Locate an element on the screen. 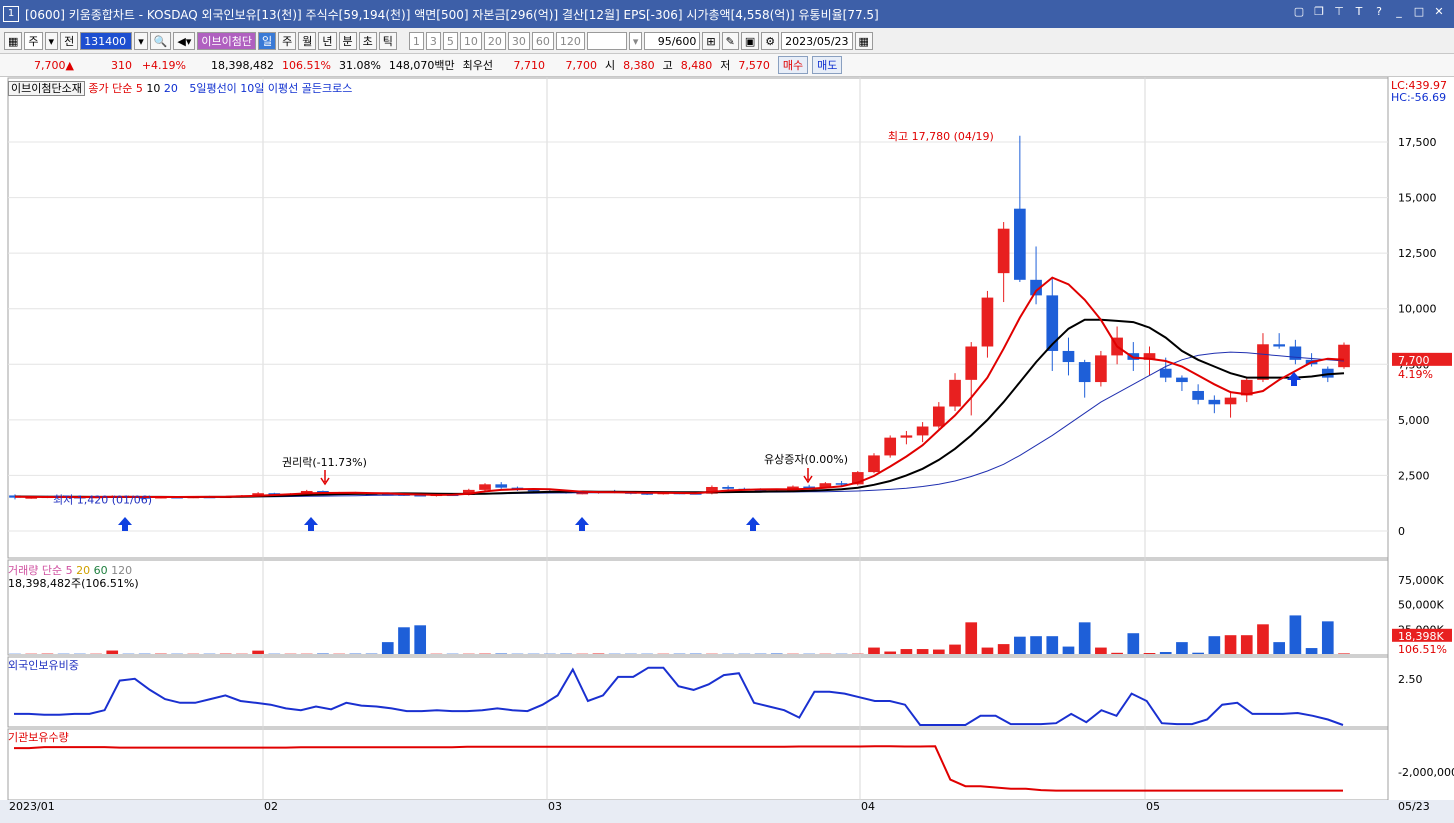 The height and width of the screenshot is (823, 1454). date-input: 2023/05/23 is located at coordinates (817, 40).